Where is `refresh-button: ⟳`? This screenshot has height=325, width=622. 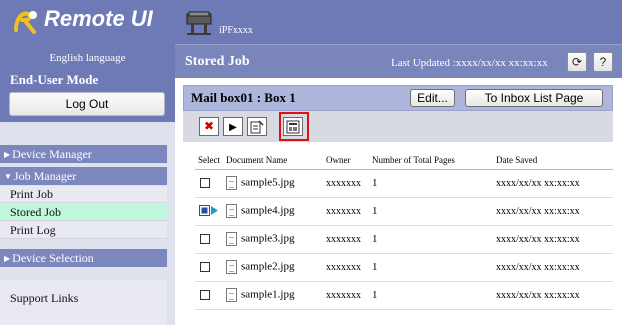 refresh-button: ⟳ is located at coordinates (577, 62).